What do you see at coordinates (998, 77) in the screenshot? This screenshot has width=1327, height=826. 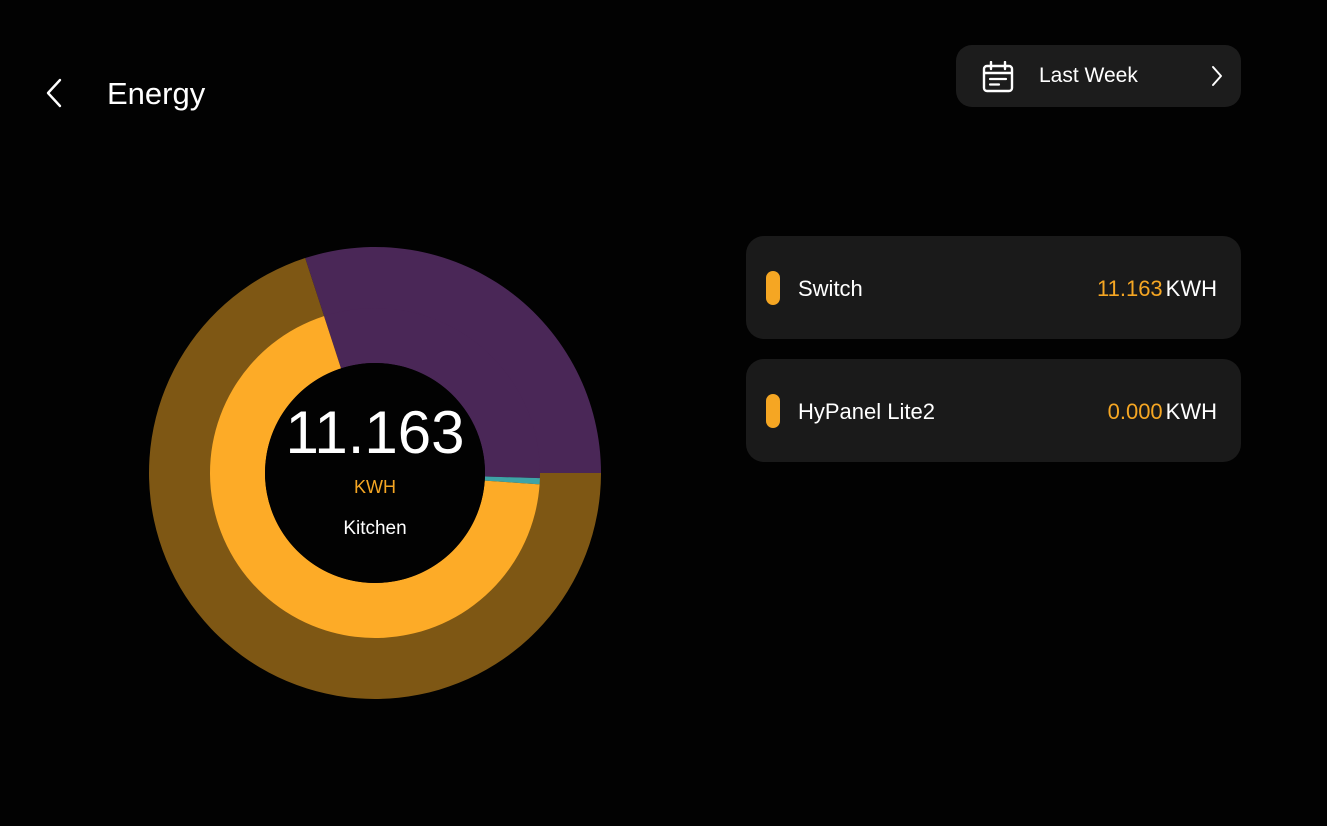 I see `calendar-icon` at bounding box center [998, 77].